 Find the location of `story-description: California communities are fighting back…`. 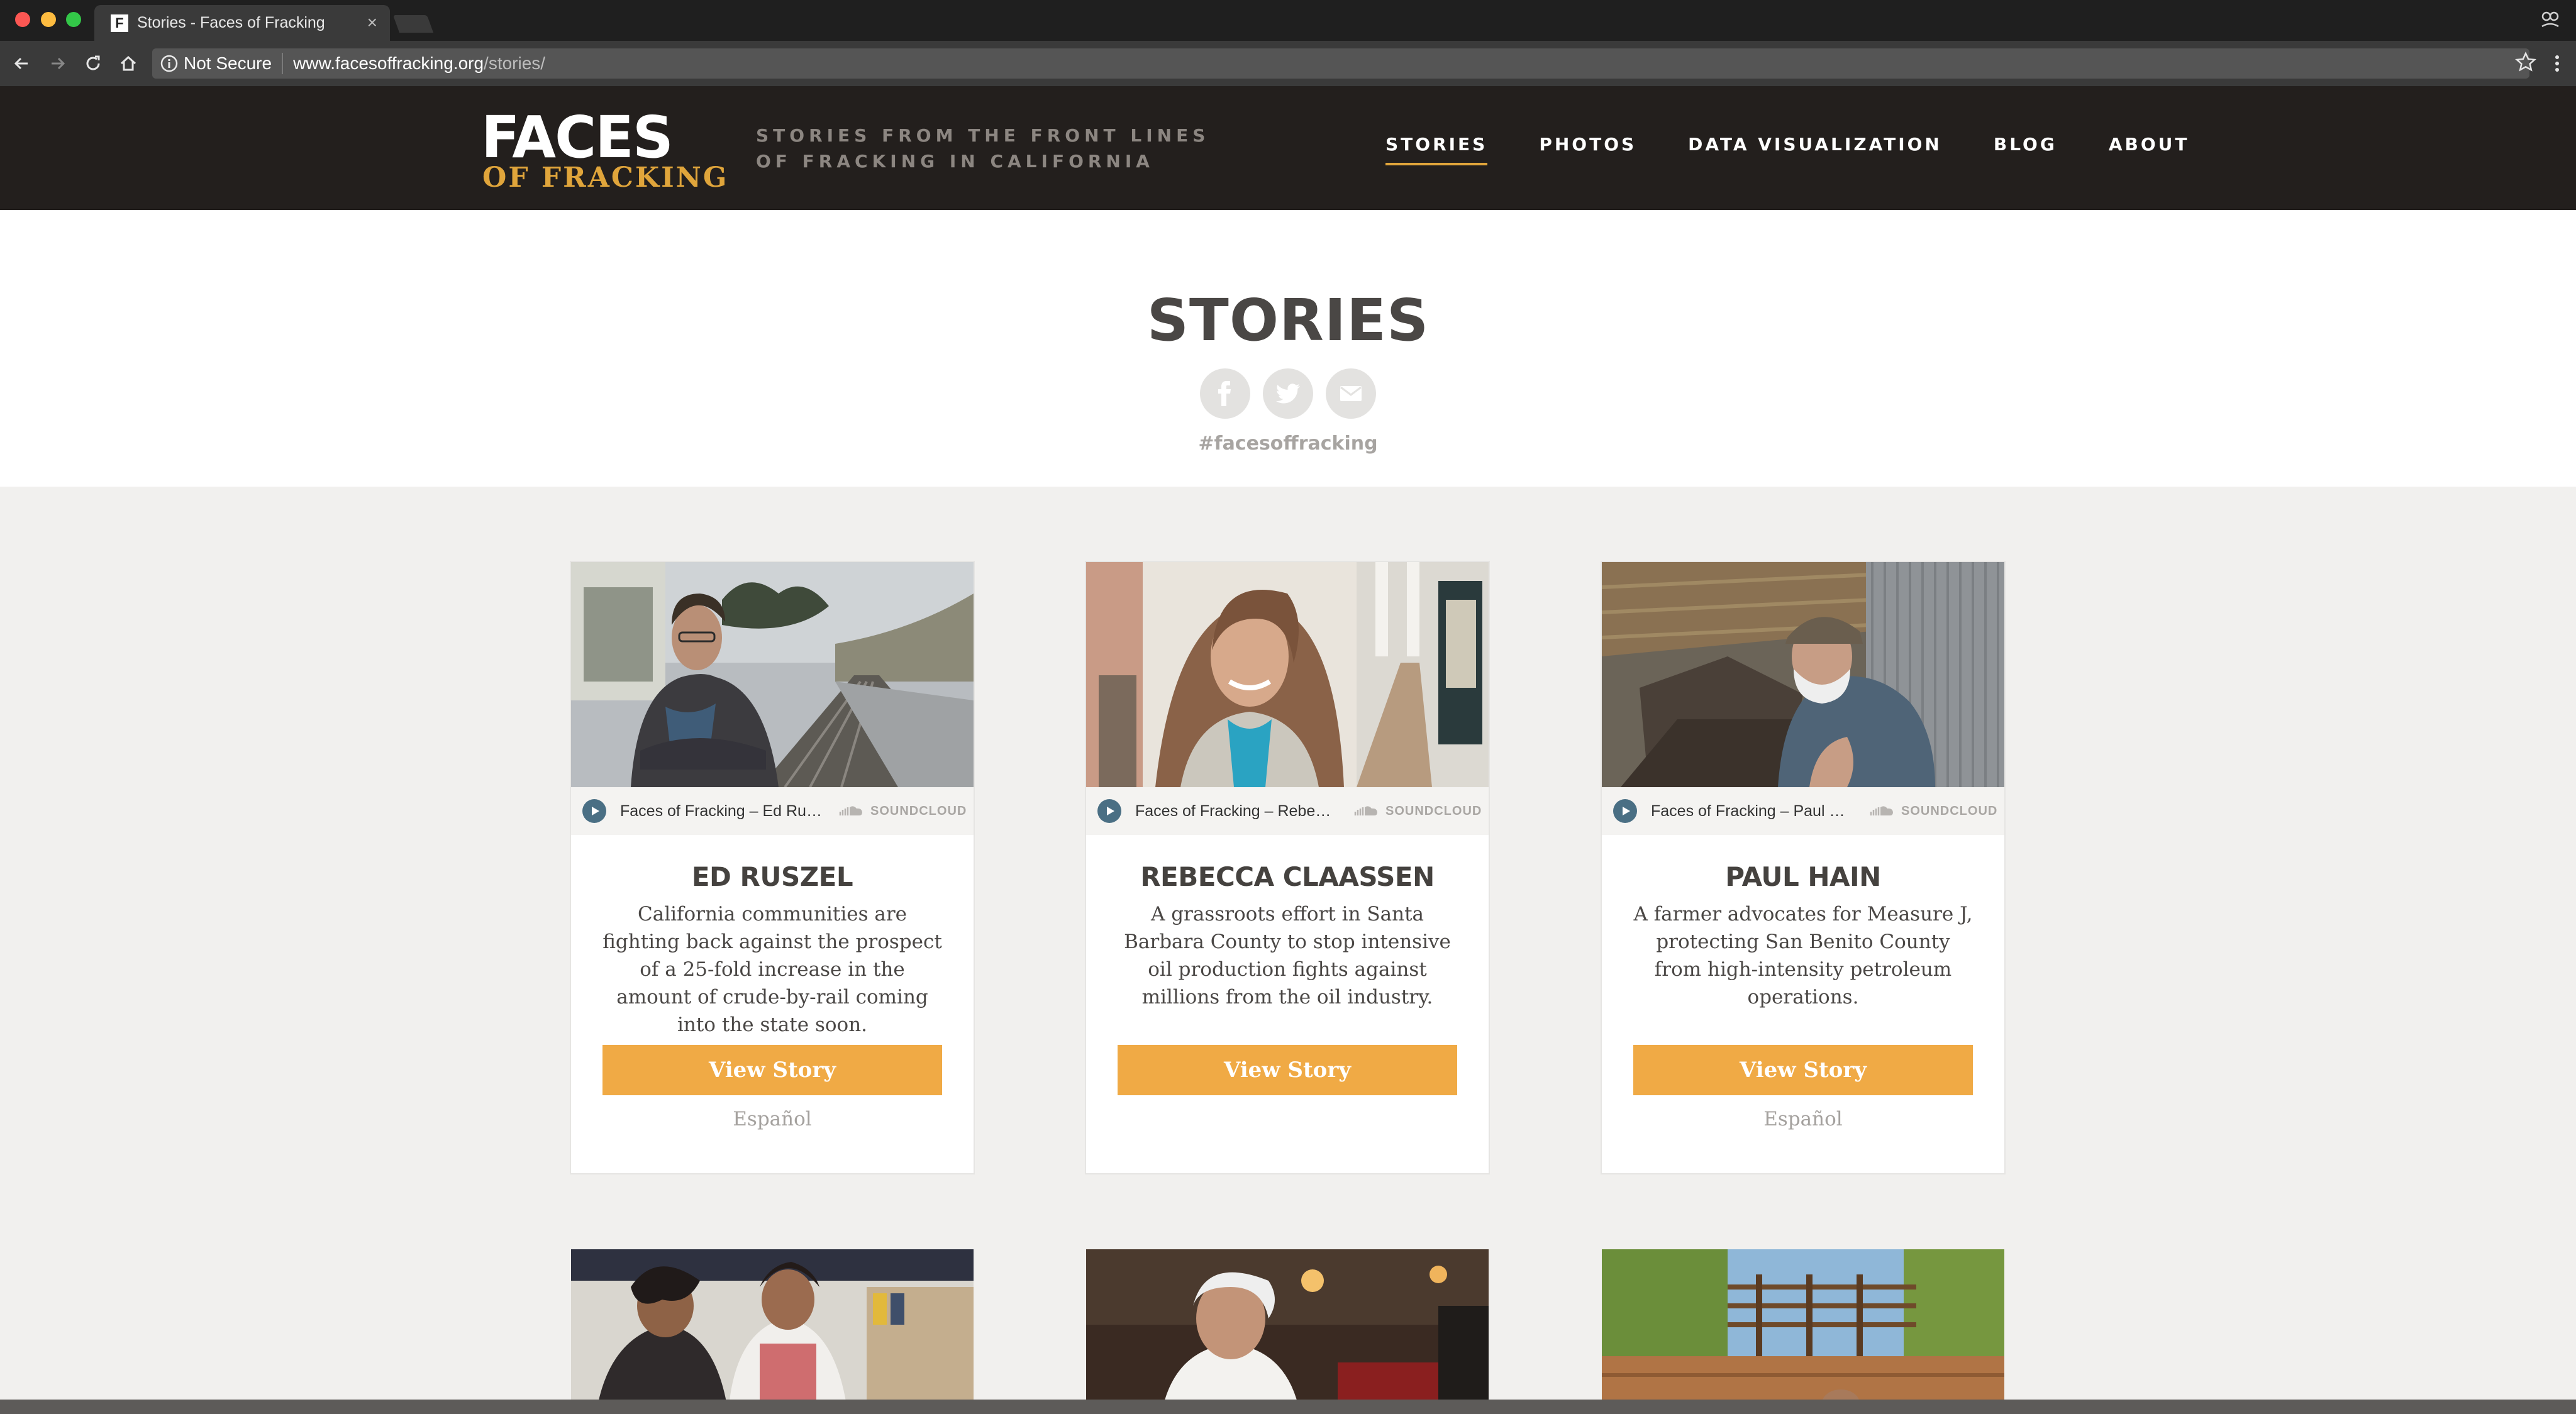

story-description: California communities are fighting back… is located at coordinates (772, 969).